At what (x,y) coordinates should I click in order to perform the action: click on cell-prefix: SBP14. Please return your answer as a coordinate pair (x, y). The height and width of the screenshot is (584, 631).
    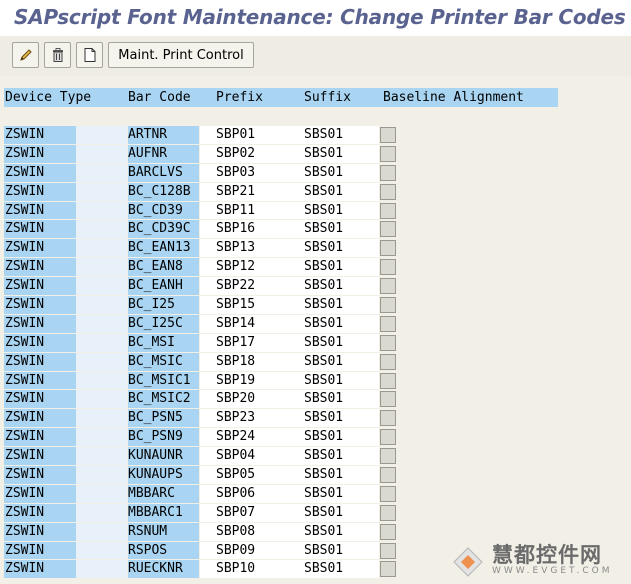
    Looking at the image, I should click on (244, 323).